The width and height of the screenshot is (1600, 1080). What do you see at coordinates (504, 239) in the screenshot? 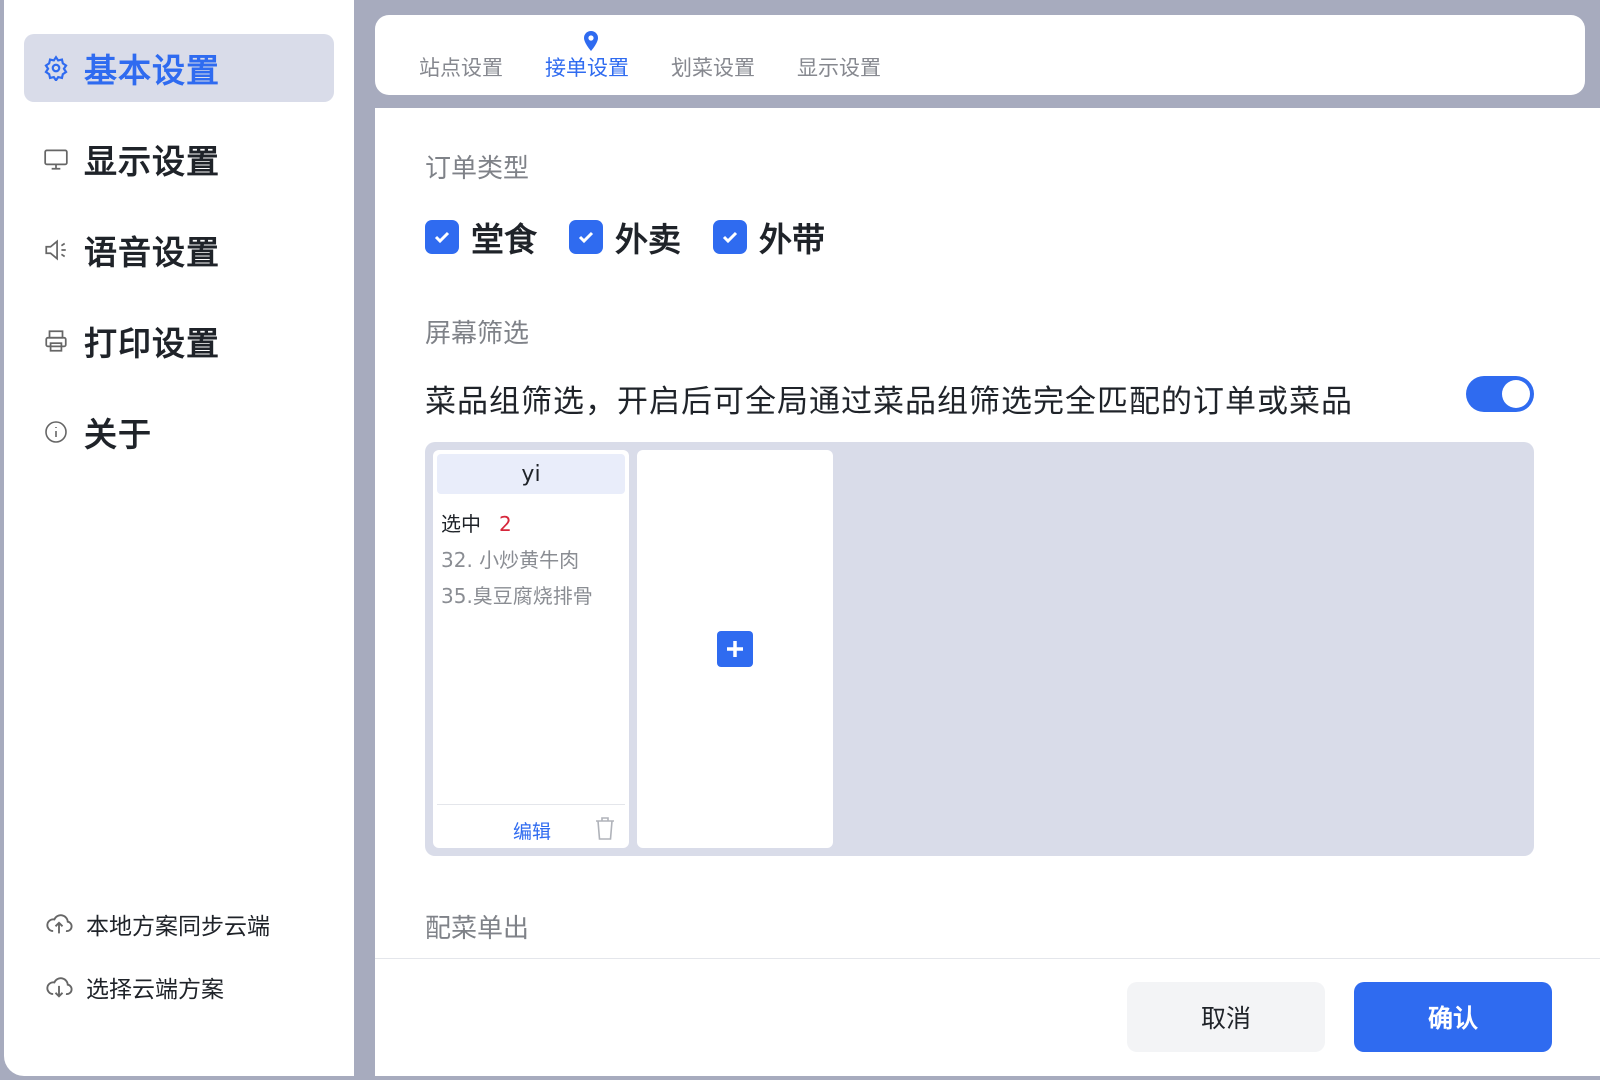
I see `checkbox-label: 堂食` at bounding box center [504, 239].